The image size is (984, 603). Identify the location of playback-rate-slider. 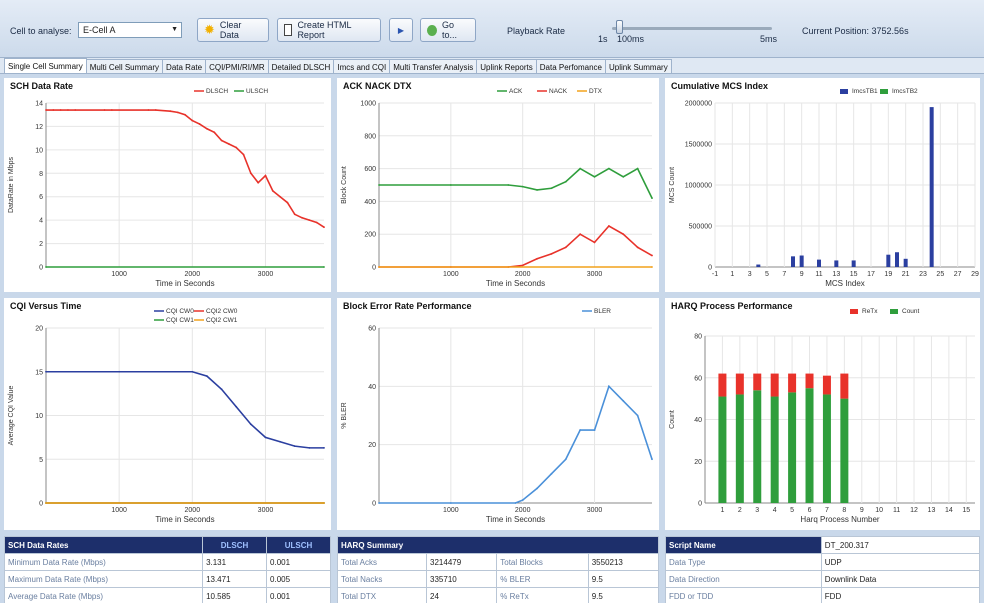
(692, 28).